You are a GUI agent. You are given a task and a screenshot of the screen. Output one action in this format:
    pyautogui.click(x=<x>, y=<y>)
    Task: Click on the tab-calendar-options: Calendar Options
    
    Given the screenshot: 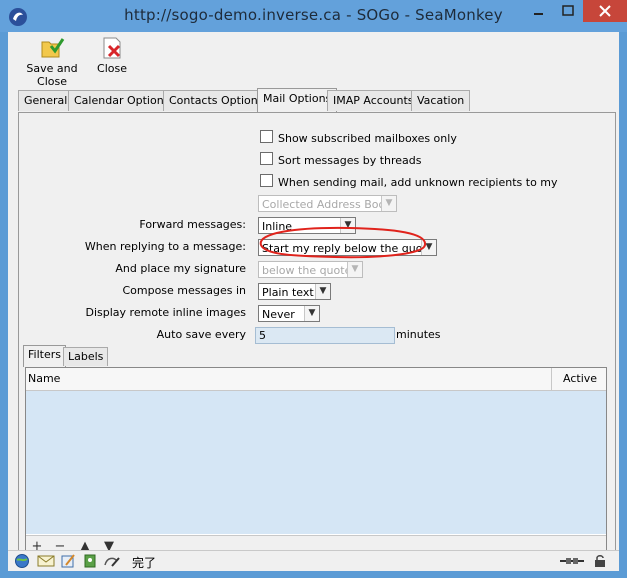 What is the action you would take?
    pyautogui.click(x=122, y=100)
    